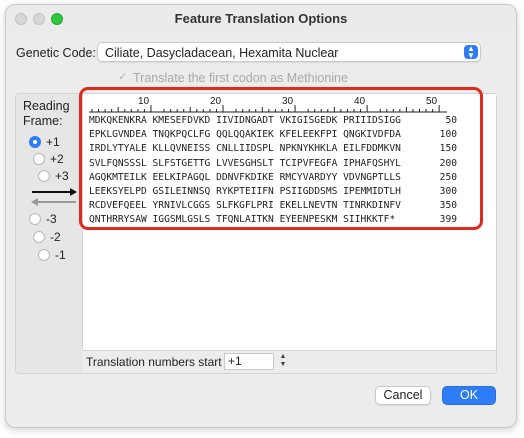 Image resolution: width=524 pixels, height=438 pixels. Describe the element at coordinates (289, 361) in the screenshot. I see `translation-numbers-bar: Translation numbers start at +1 ▲ ▼` at that location.